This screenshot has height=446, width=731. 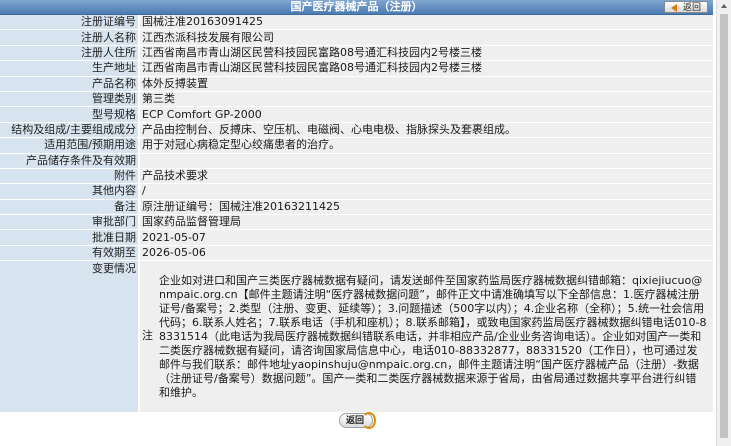 What do you see at coordinates (674, 8) in the screenshot?
I see `back-arrow-icon` at bounding box center [674, 8].